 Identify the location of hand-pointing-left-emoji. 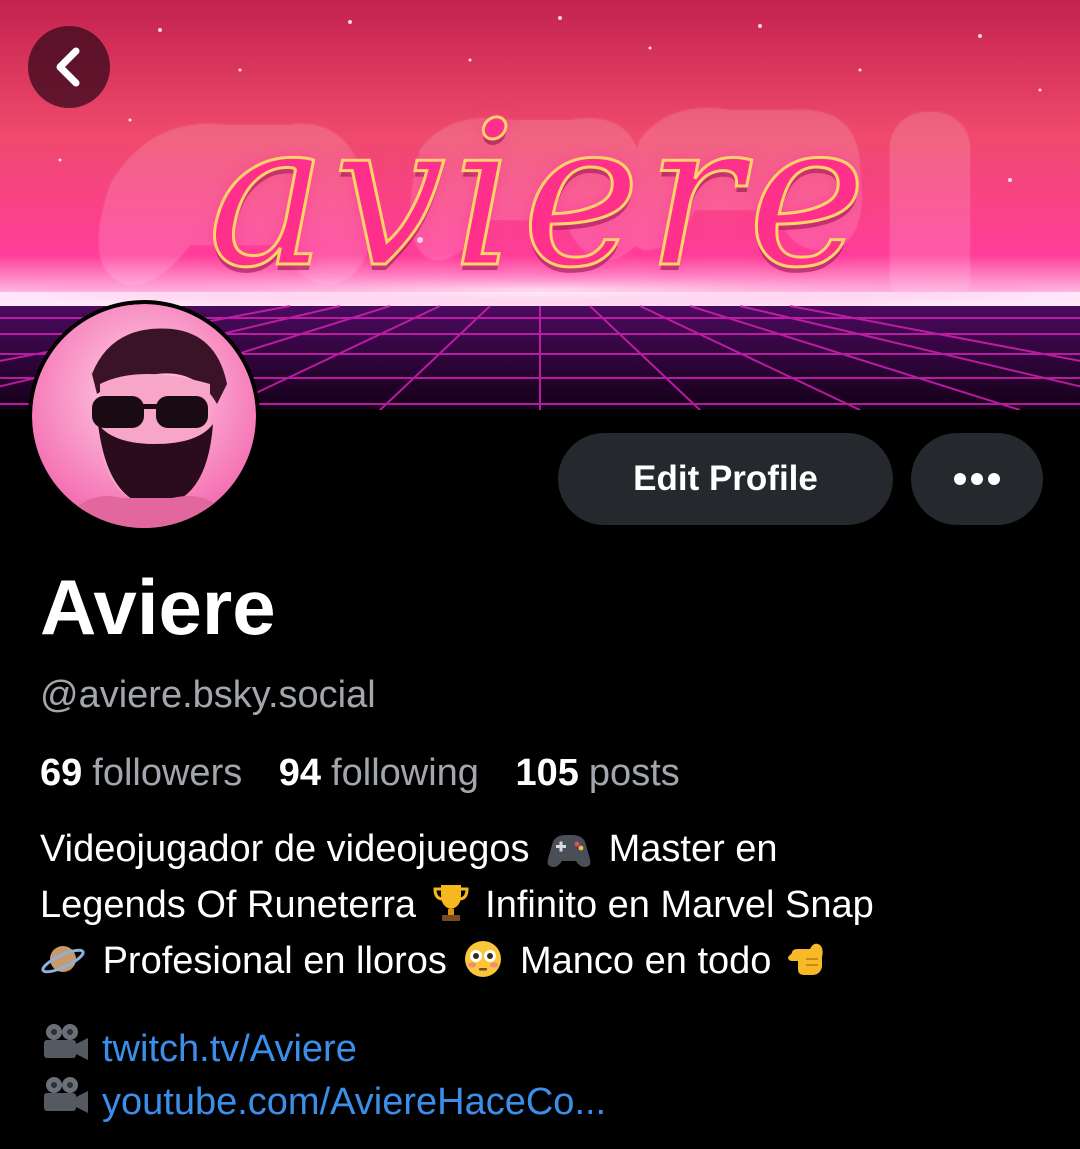
(807, 965).